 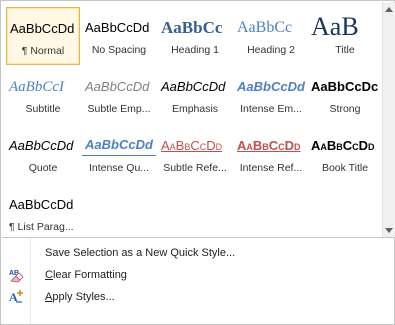 What do you see at coordinates (89, 275) in the screenshot?
I see `clear-formatting-label-rest: lear Formatting` at bounding box center [89, 275].